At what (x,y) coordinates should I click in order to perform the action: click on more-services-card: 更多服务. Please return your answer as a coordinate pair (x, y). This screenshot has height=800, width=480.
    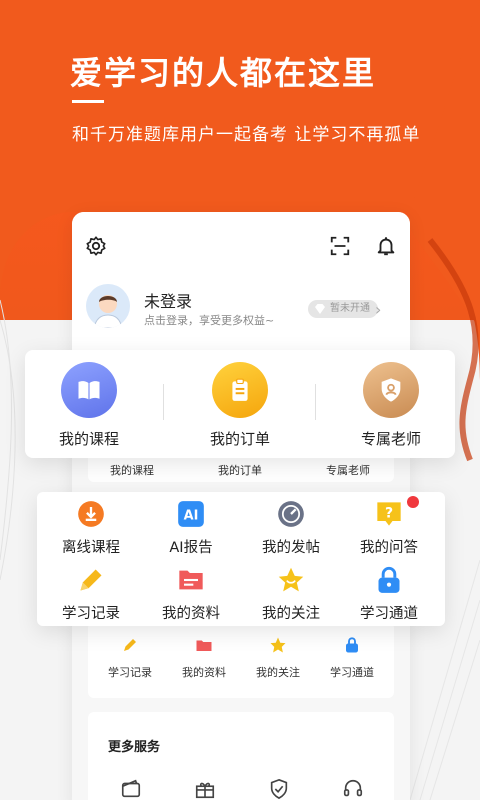
    Looking at the image, I should click on (241, 756).